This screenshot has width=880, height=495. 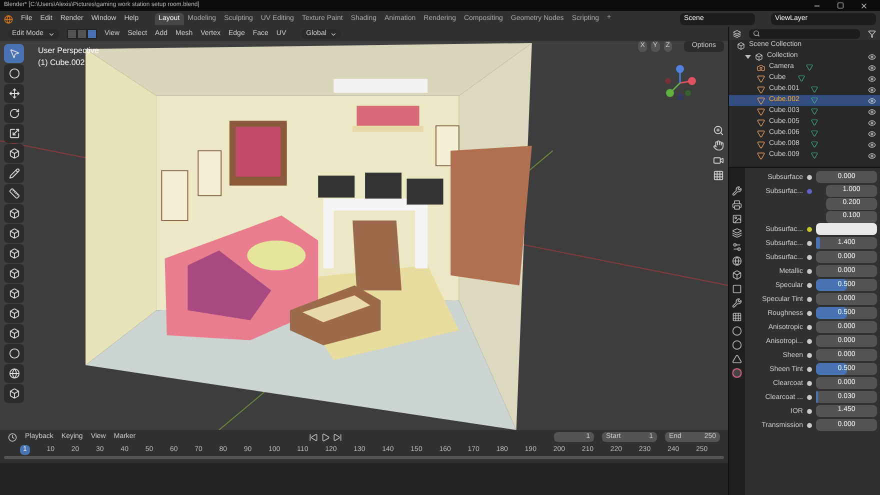 What do you see at coordinates (91, 34) in the screenshot?
I see `select-mode-button` at bounding box center [91, 34].